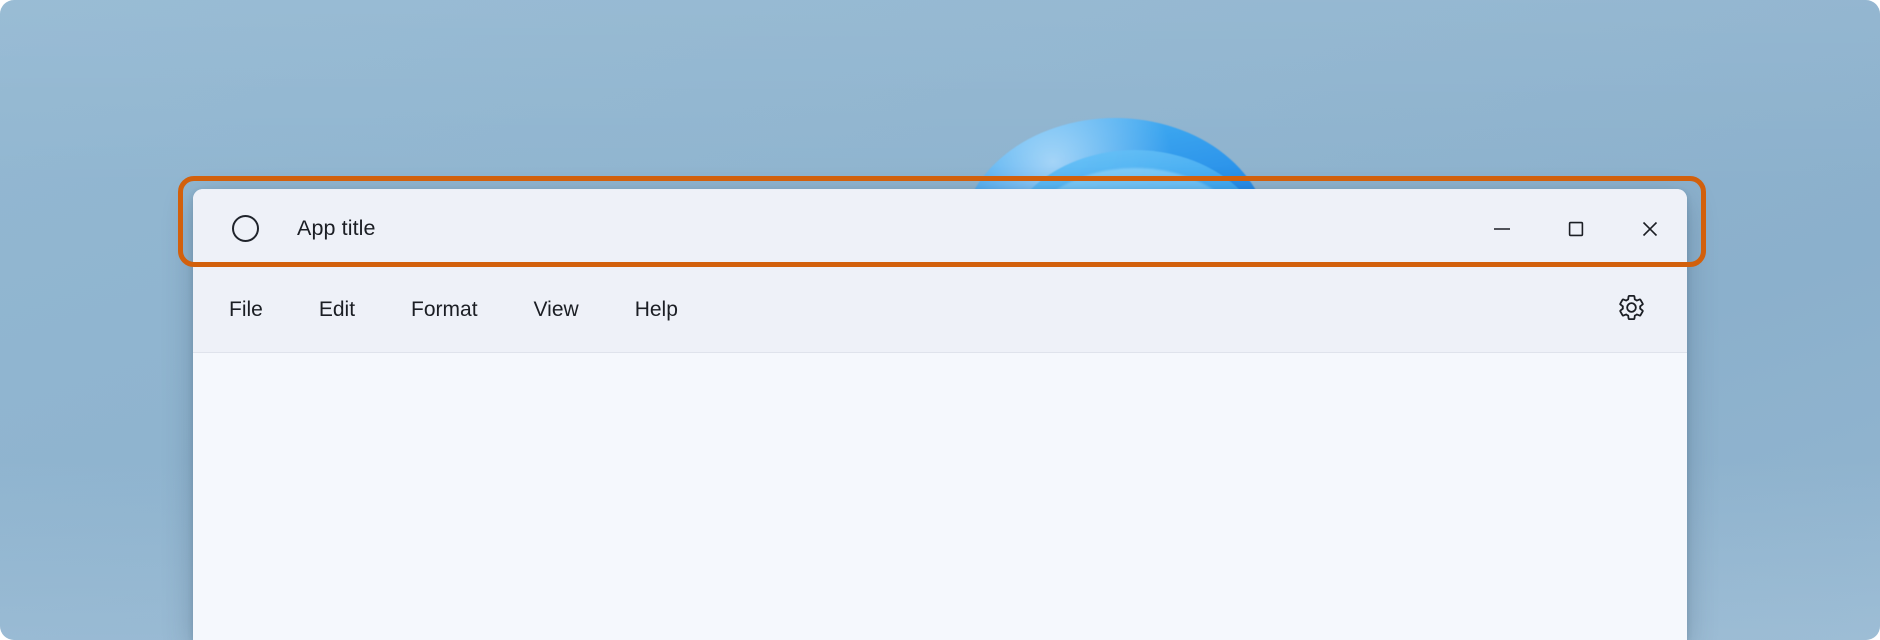 This screenshot has width=1880, height=640. Describe the element at coordinates (336, 228) in the screenshot. I see `page-title: App title` at that location.